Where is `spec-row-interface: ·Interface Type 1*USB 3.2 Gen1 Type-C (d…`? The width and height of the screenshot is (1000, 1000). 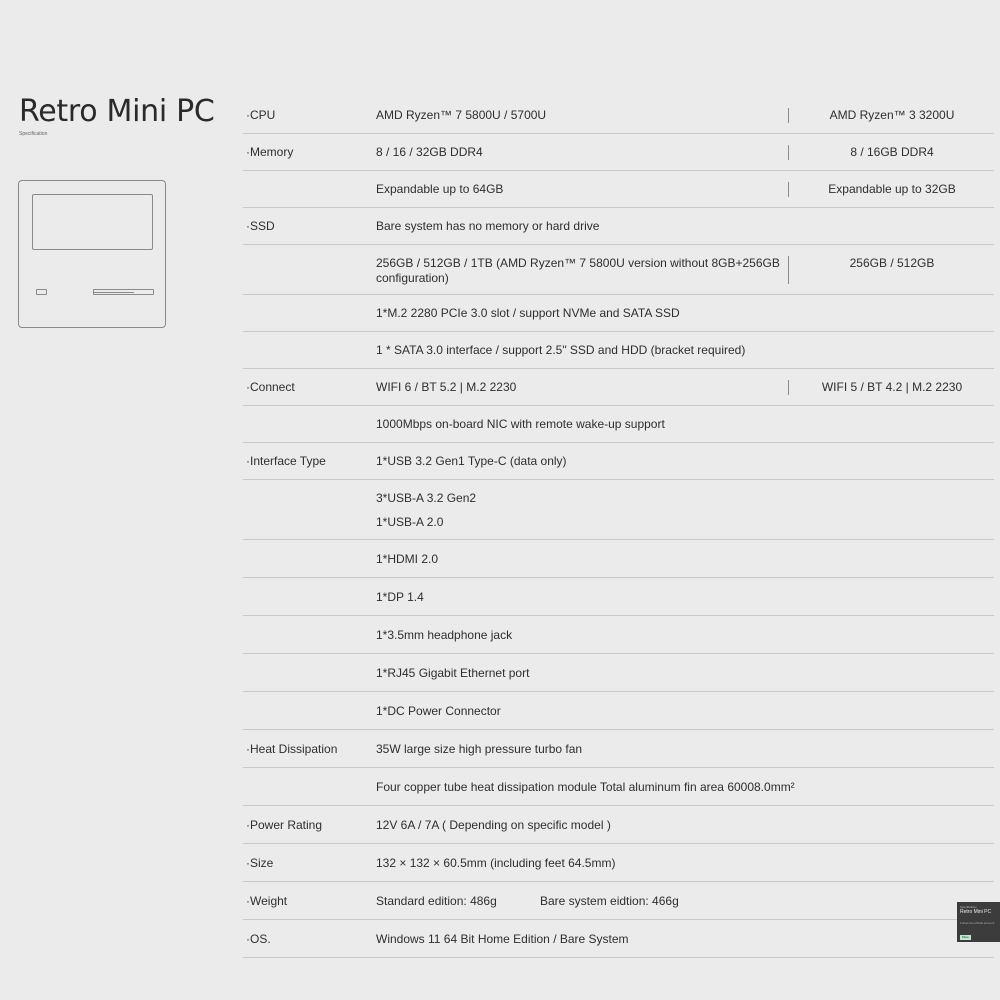
spec-row-interface: ·Interface Type 1*USB 3.2 Gen1 Type-C (d… is located at coordinates (618, 461).